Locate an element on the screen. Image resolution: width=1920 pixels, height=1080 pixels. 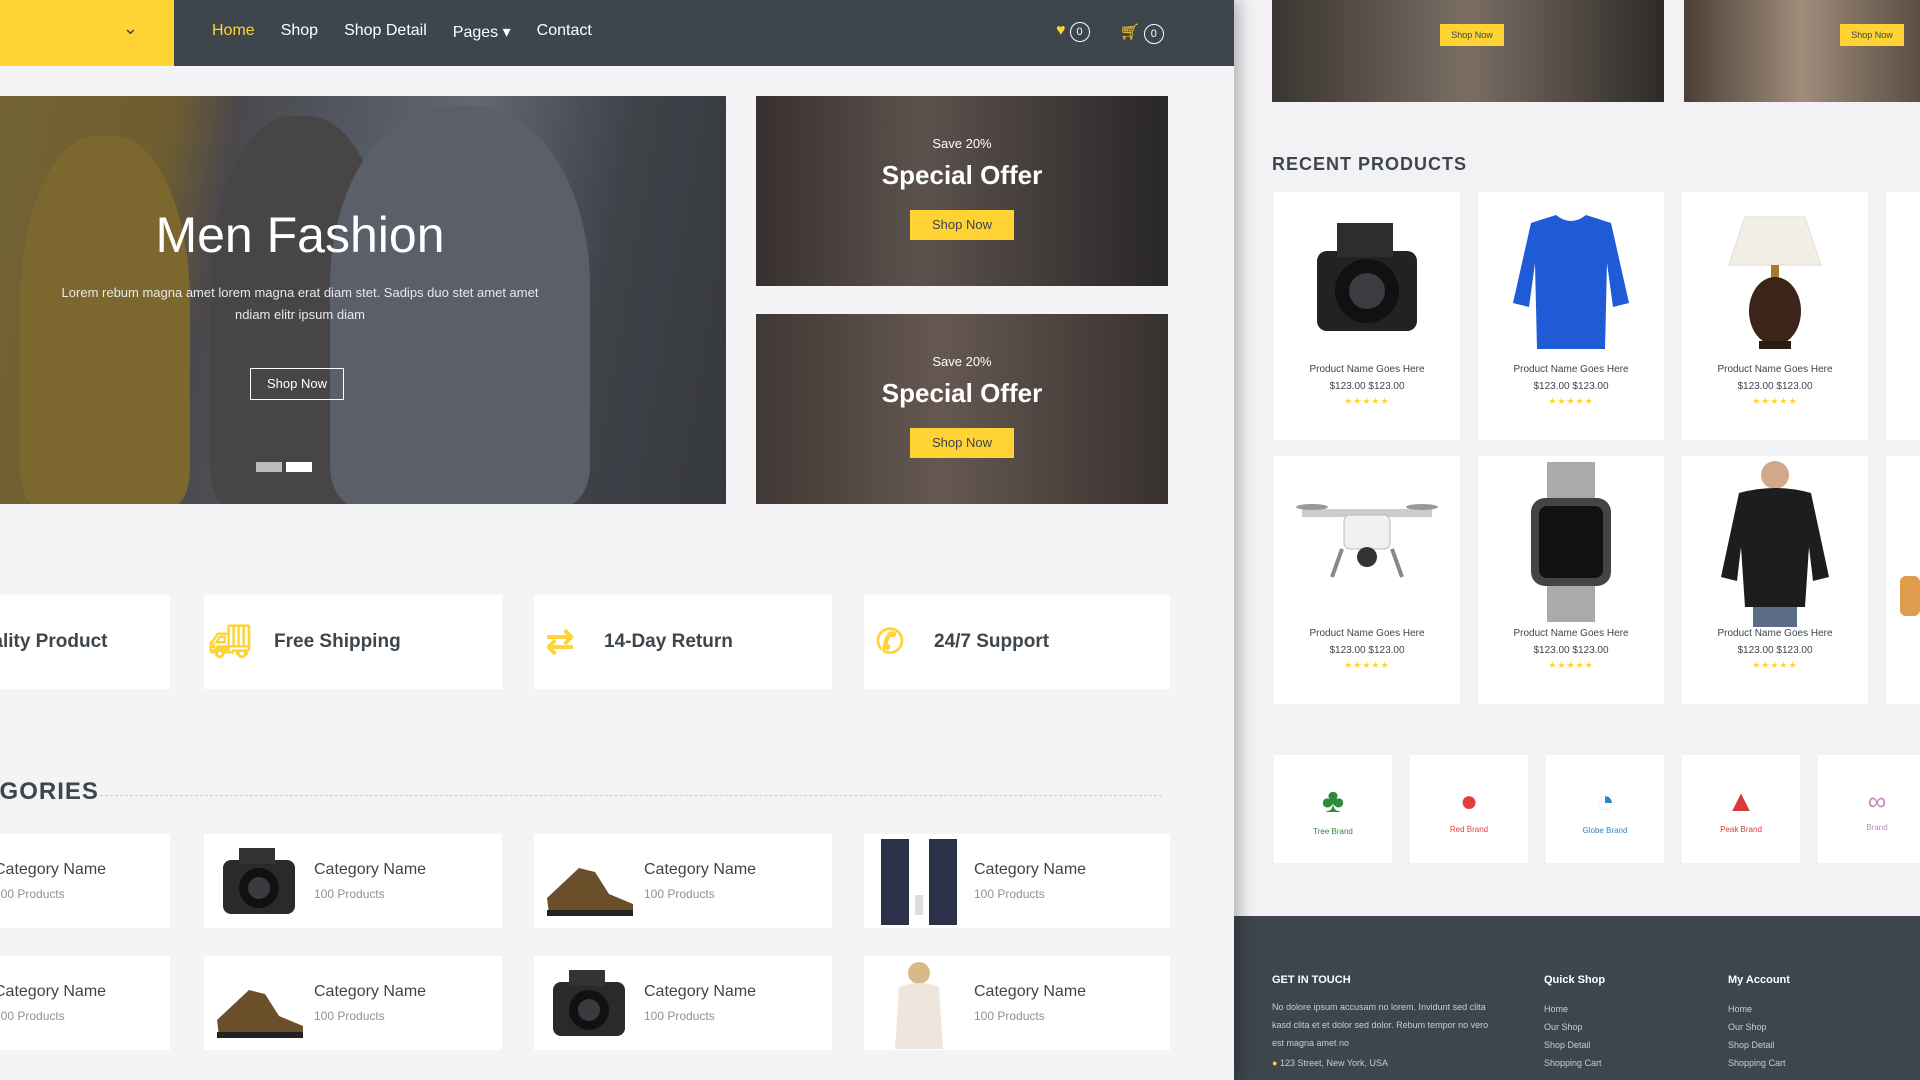
feature-label: Quality Product is located at coordinates (54, 641).